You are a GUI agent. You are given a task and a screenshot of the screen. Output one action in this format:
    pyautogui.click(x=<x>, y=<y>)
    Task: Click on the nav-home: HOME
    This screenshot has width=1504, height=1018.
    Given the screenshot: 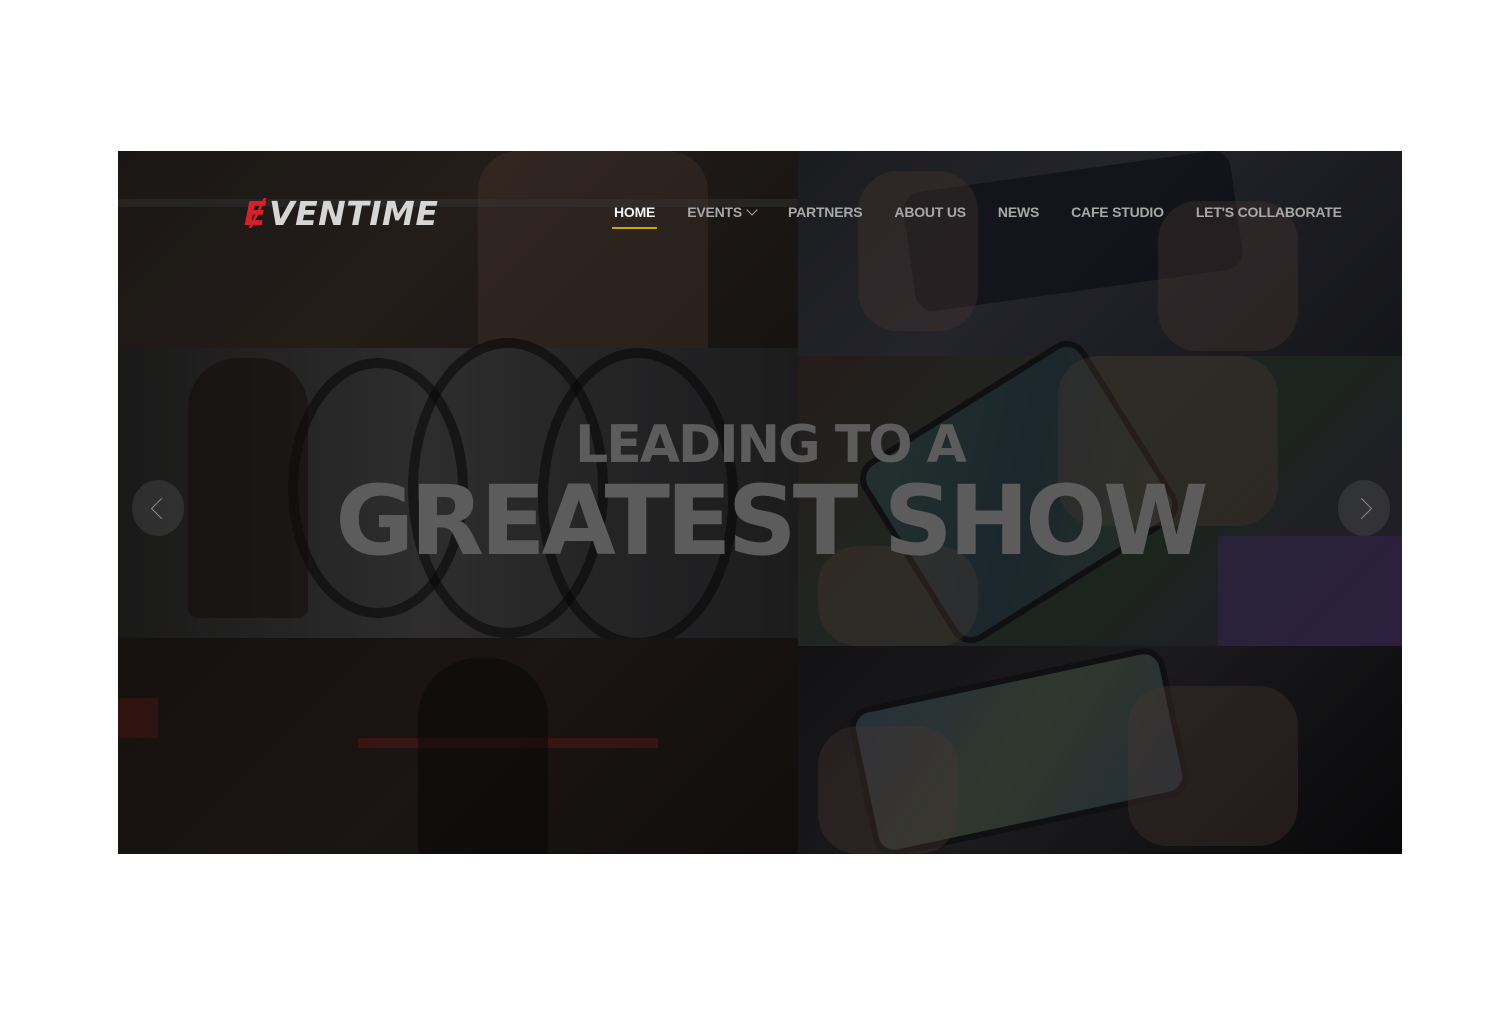 What is the action you would take?
    pyautogui.click(x=634, y=216)
    